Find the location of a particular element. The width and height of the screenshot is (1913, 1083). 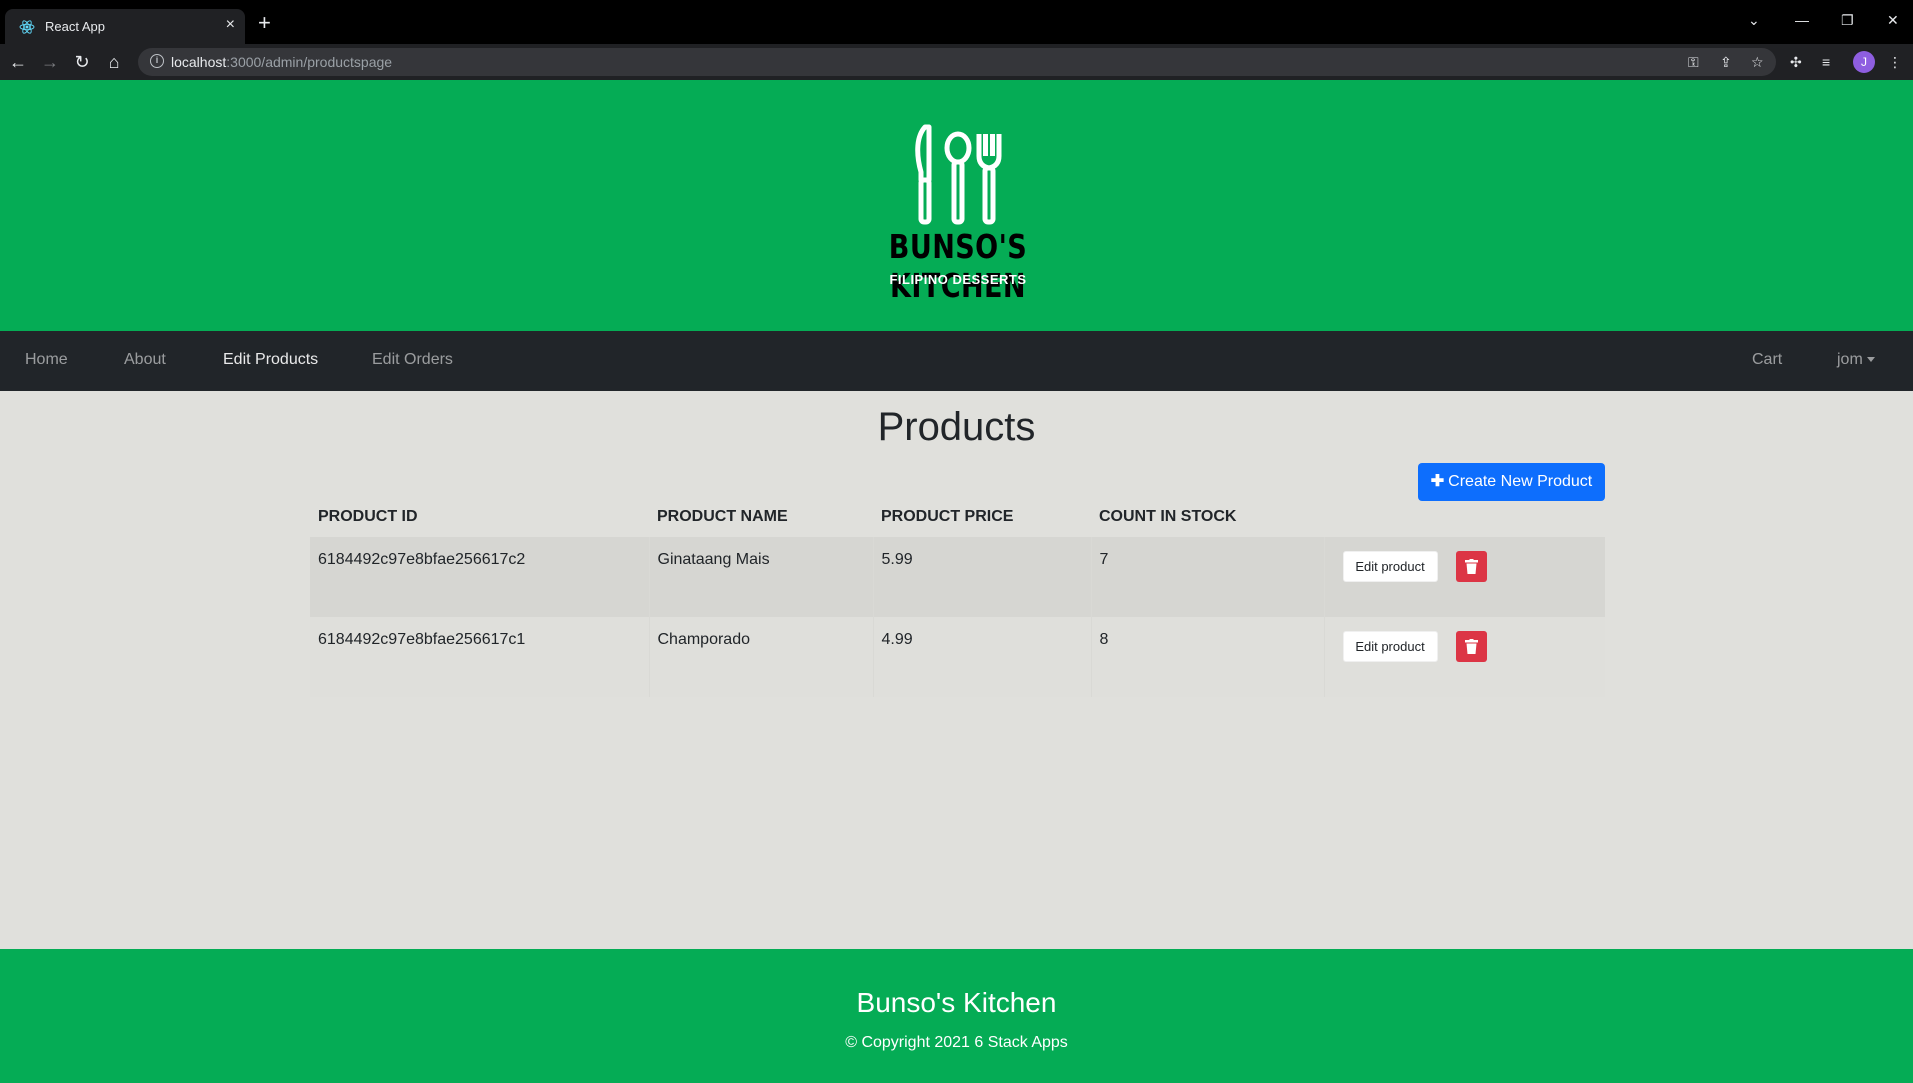

product-id-cell: 6184492c97e8bfae256617c1 is located at coordinates (480, 657).